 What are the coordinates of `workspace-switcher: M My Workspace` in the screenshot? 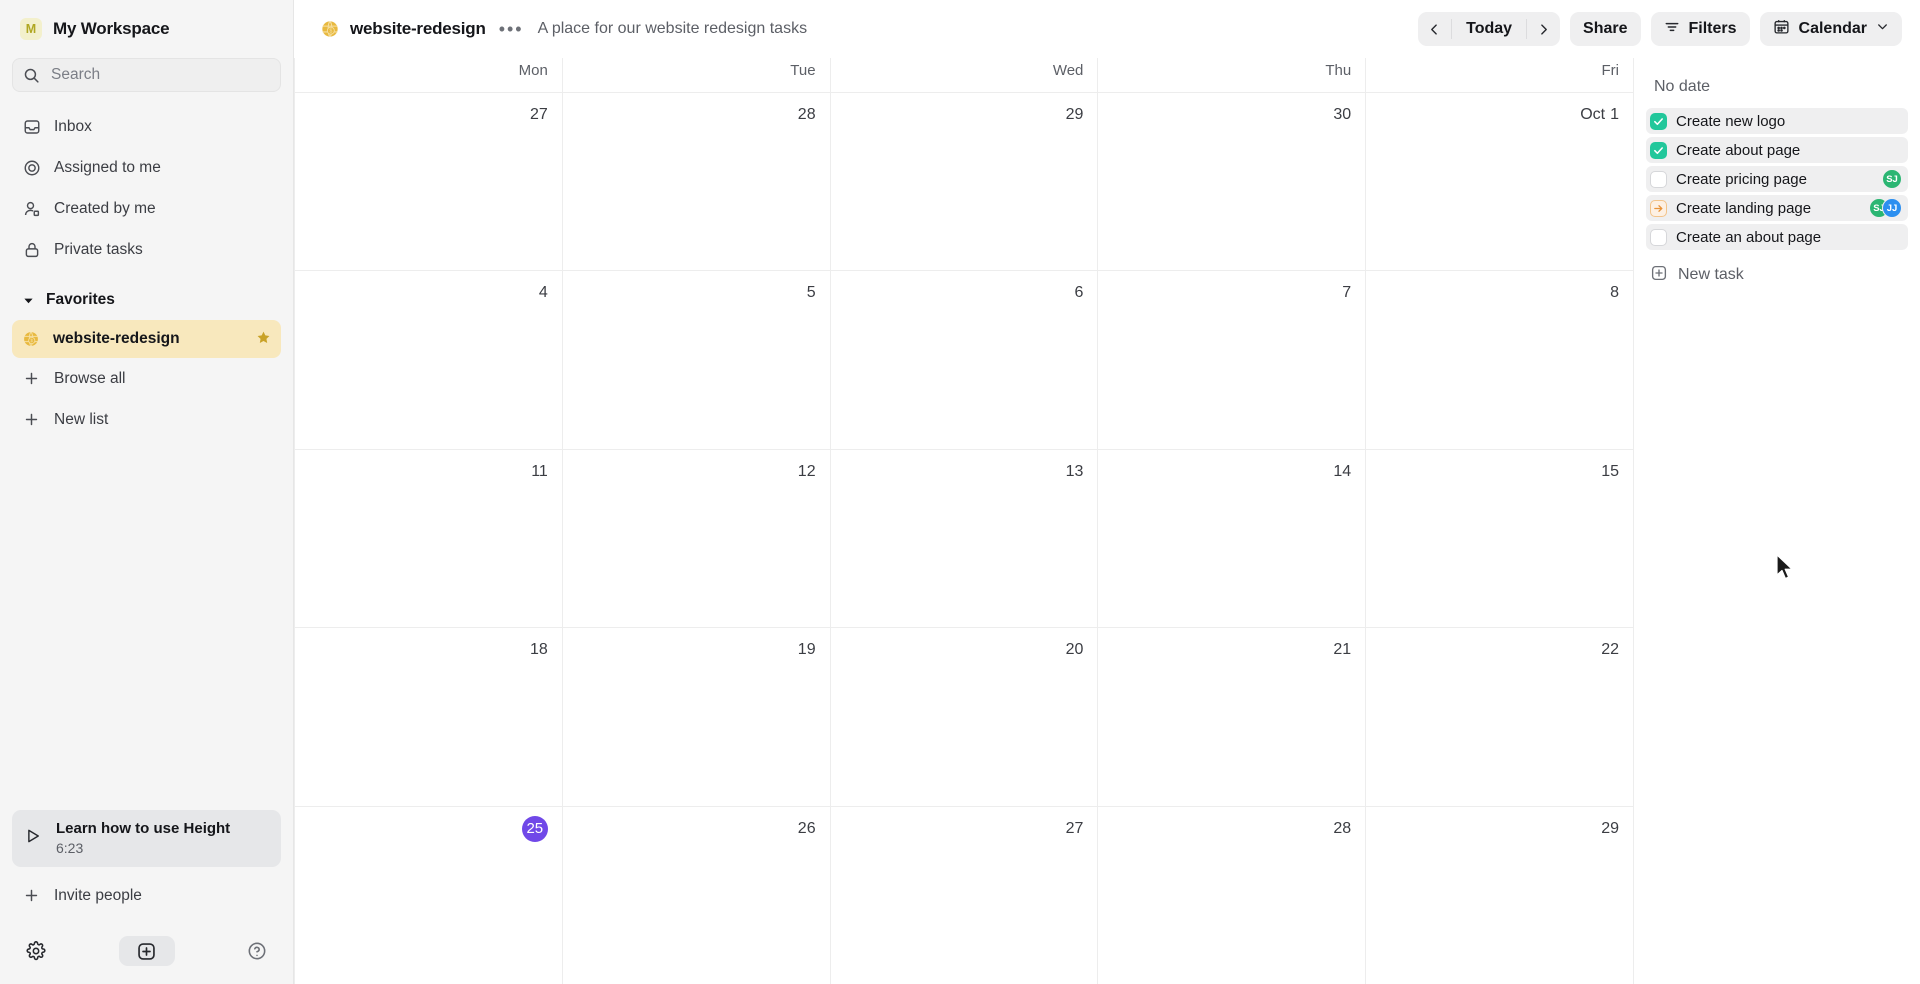 It's located at (146, 29).